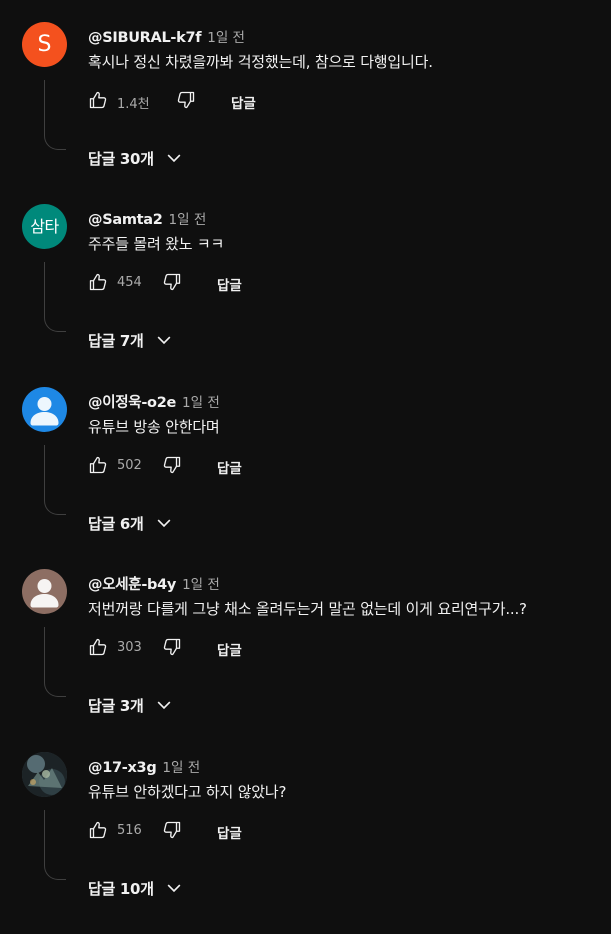 This screenshot has height=934, width=611. What do you see at coordinates (156, 244) in the screenshot?
I see `comment-text: 주주들 몰려 왔노 ㅋㅋ` at bounding box center [156, 244].